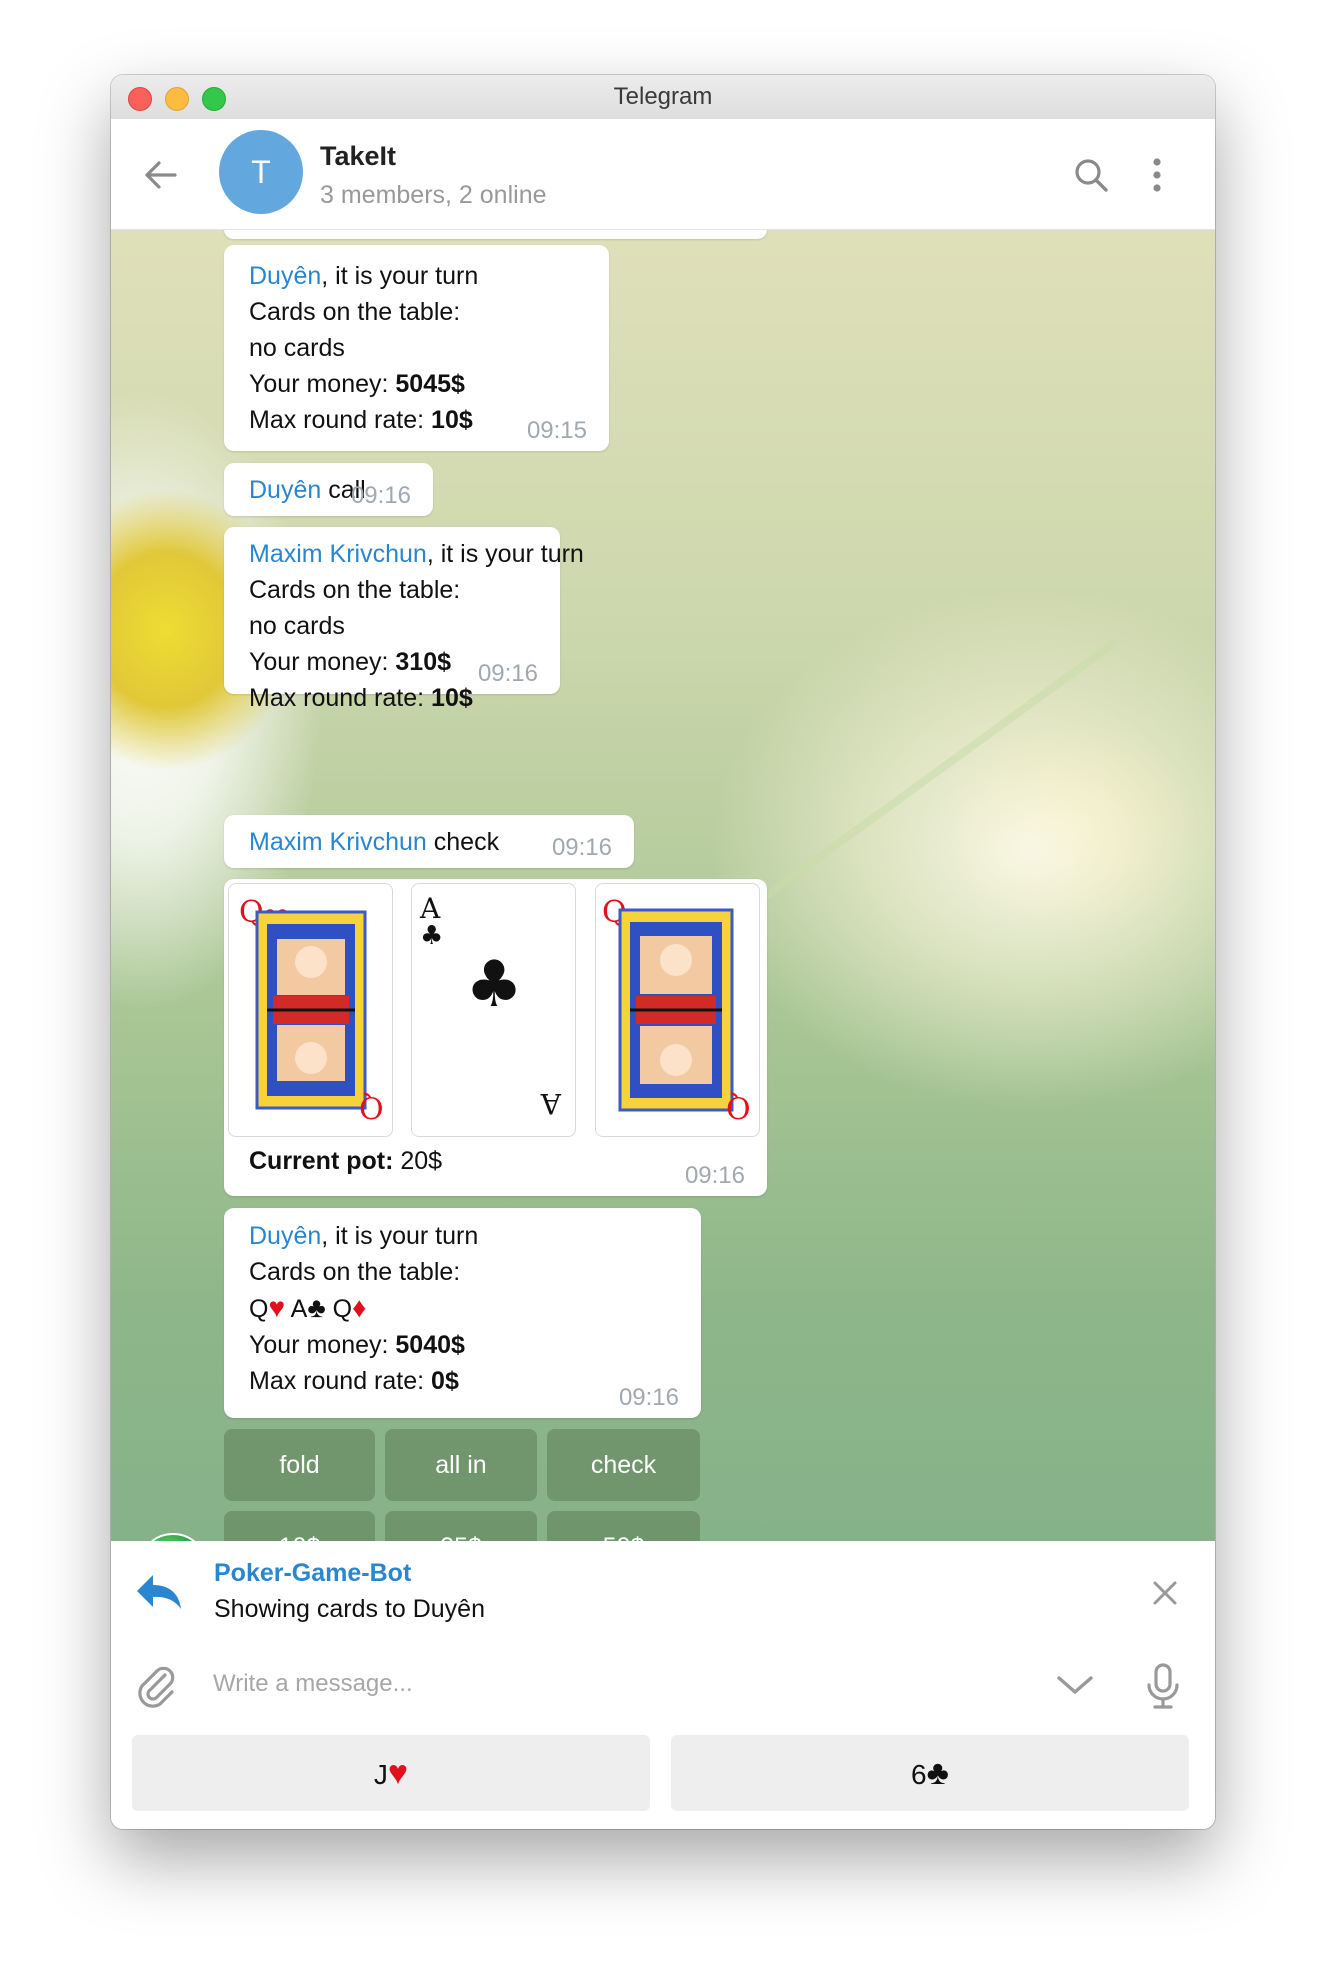 Image resolution: width=1328 pixels, height=1978 pixels. What do you see at coordinates (623, 1526) in the screenshot?
I see `inline-button-bet-50: 50$` at bounding box center [623, 1526].